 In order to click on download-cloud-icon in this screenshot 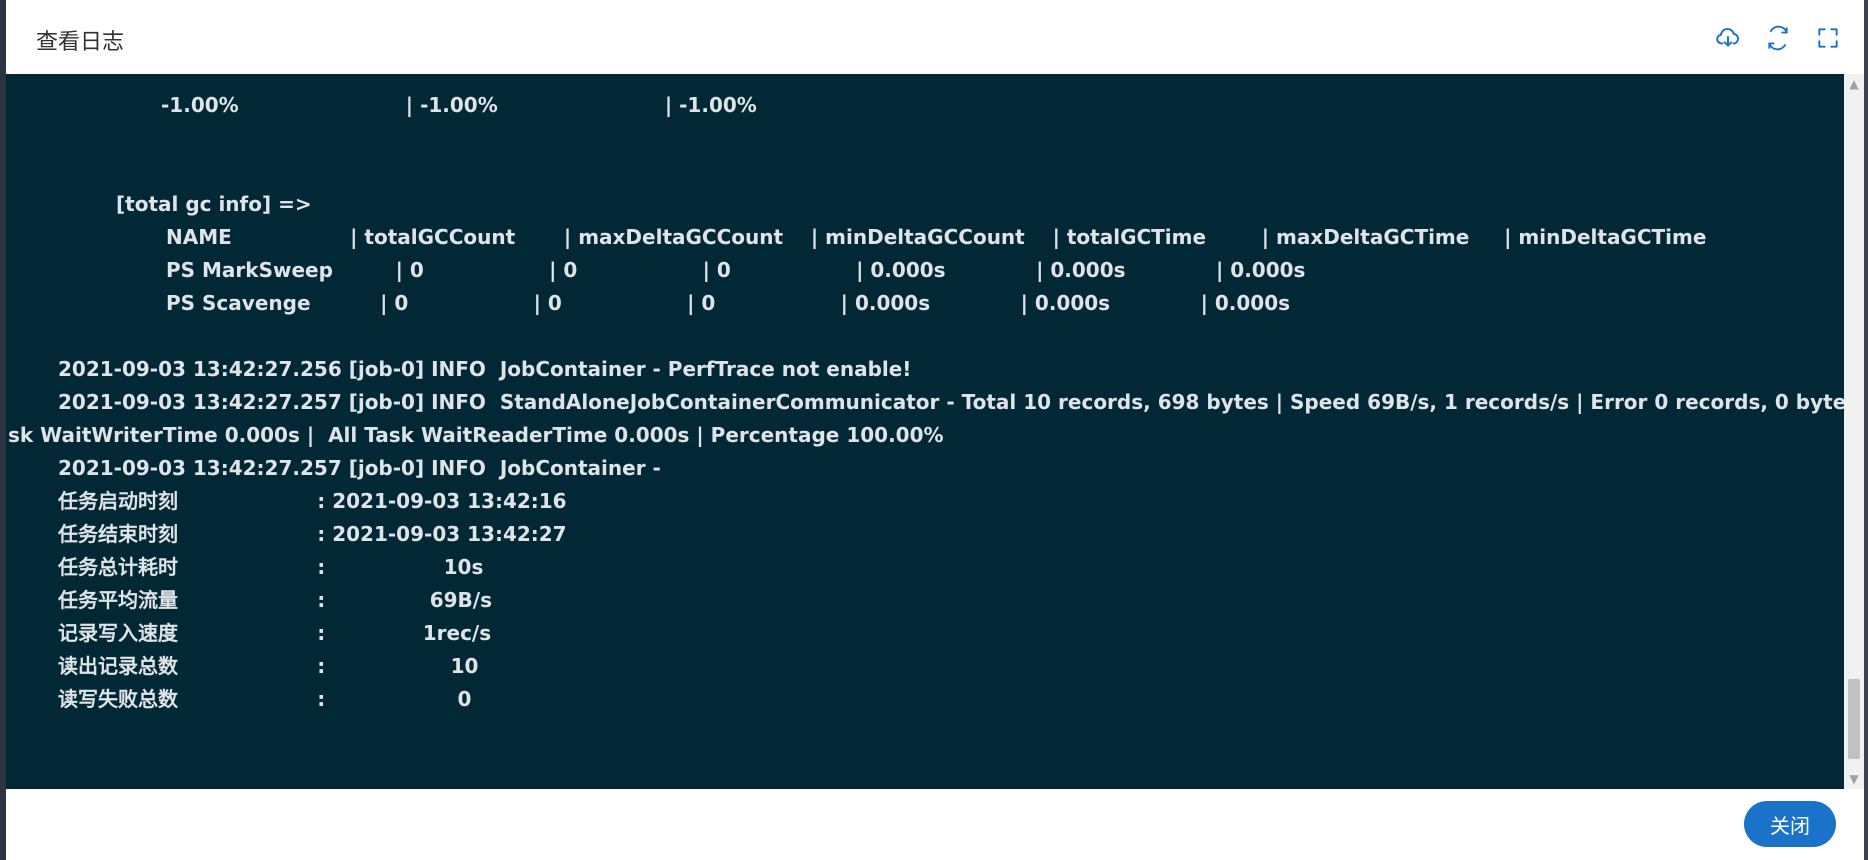, I will do `click(1728, 38)`.